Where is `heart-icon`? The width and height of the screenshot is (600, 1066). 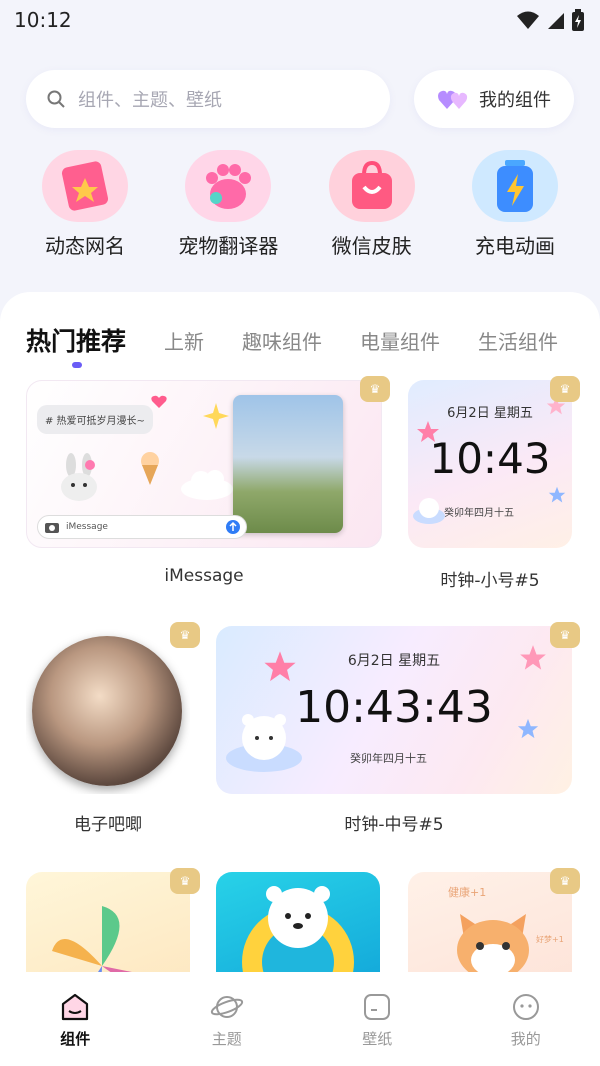 heart-icon is located at coordinates (159, 401).